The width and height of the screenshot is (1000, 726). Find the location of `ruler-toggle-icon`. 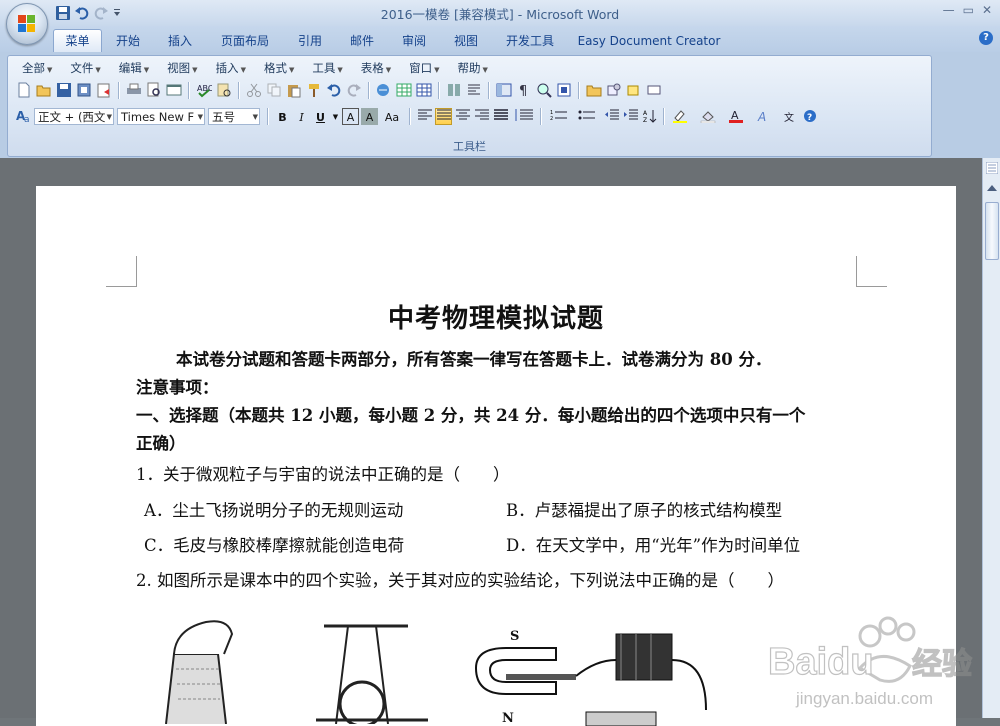

ruler-toggle-icon is located at coordinates (992, 168).